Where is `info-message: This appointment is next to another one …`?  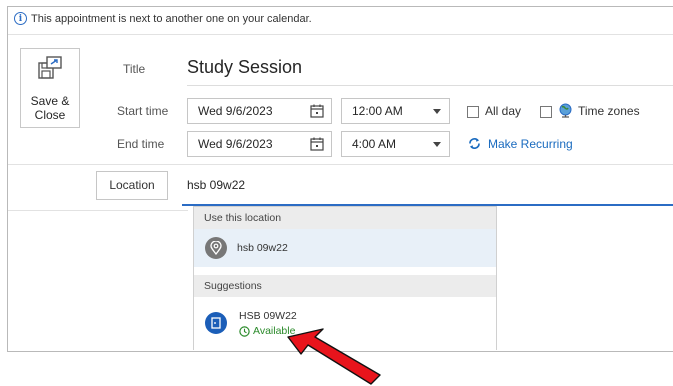
info-message: This appointment is next to another one … is located at coordinates (171, 18).